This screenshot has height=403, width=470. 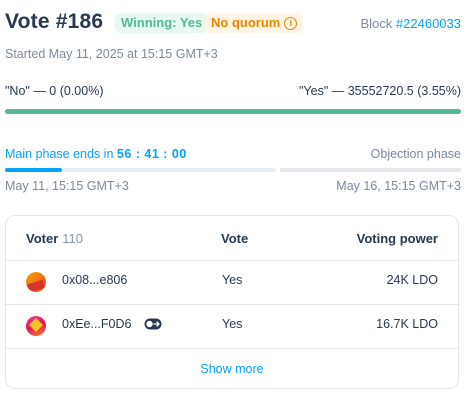 What do you see at coordinates (140, 170) in the screenshot?
I see `main-phase-progress` at bounding box center [140, 170].